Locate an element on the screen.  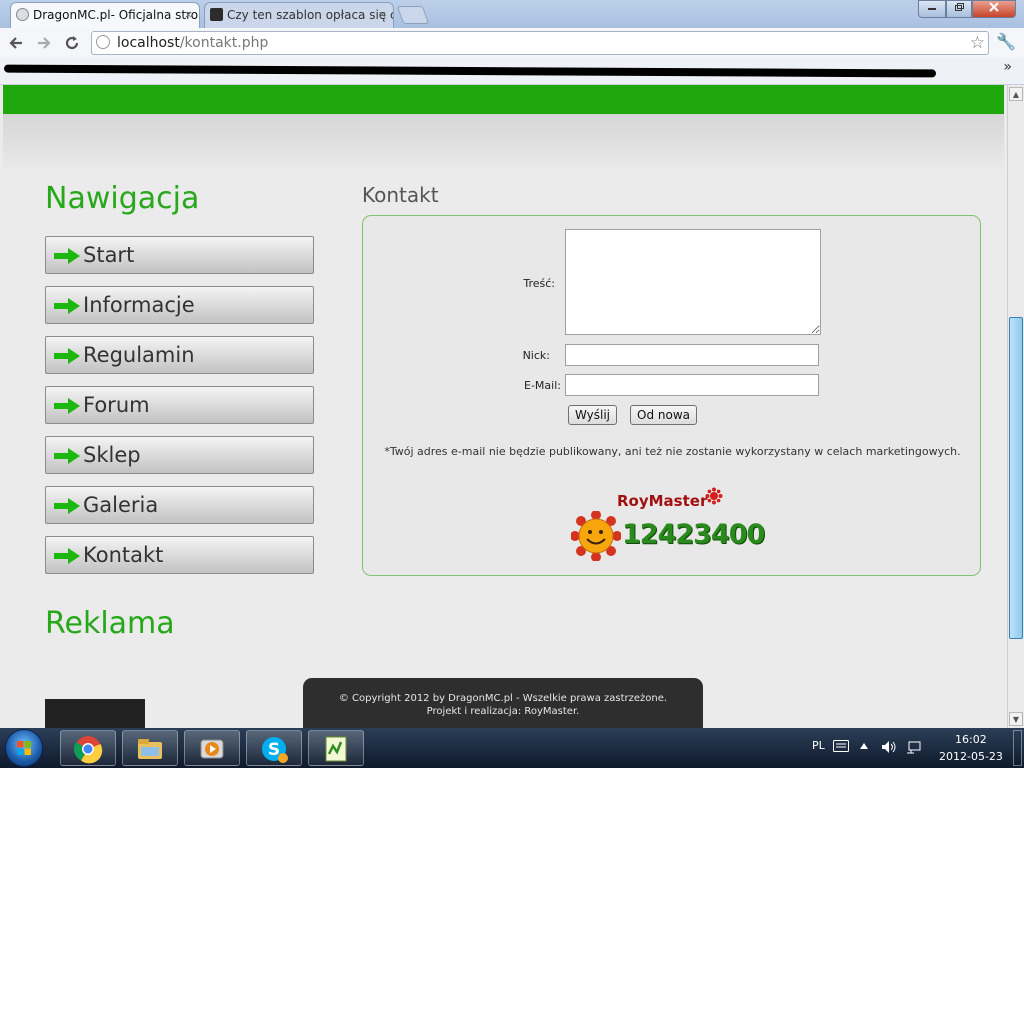
nav-item-label: Start is located at coordinates (109, 255).